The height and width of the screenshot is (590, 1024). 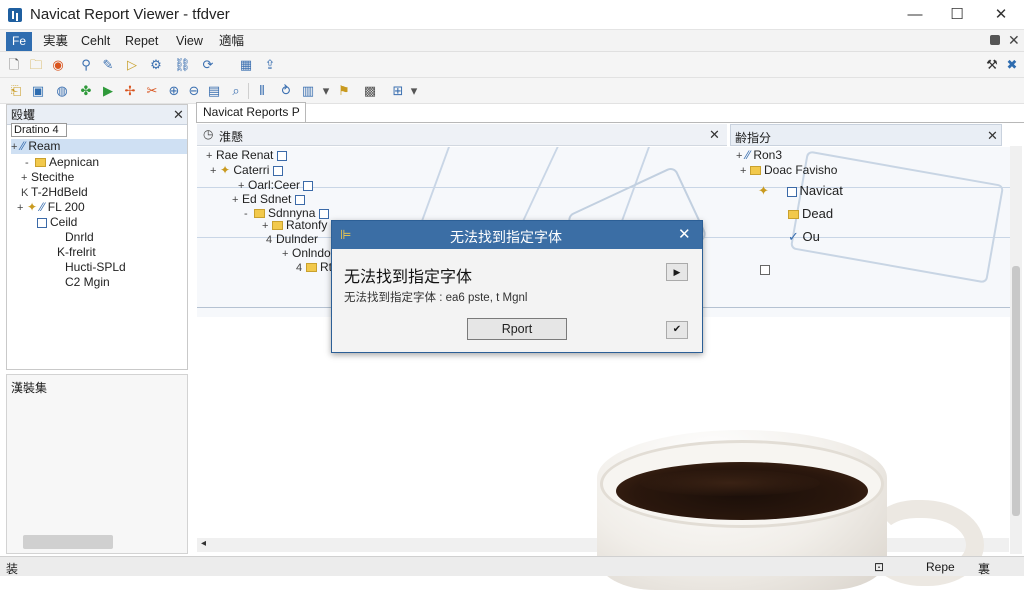 I want to click on tree-item: + Stecithe, so click(x=47, y=177).